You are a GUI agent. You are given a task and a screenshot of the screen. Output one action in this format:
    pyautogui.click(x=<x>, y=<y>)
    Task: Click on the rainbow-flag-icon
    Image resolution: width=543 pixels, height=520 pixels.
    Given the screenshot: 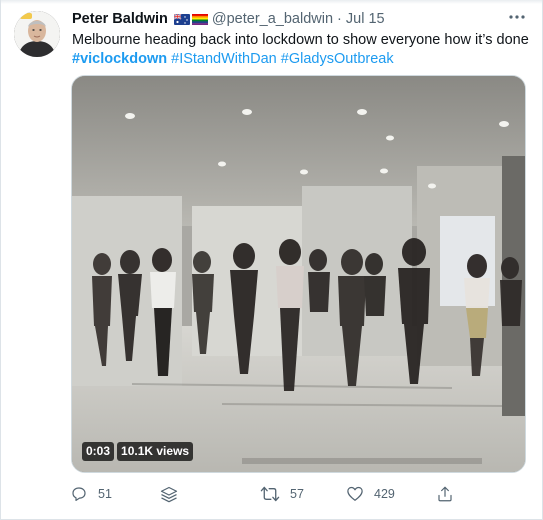 What is the action you would take?
    pyautogui.click(x=199, y=19)
    